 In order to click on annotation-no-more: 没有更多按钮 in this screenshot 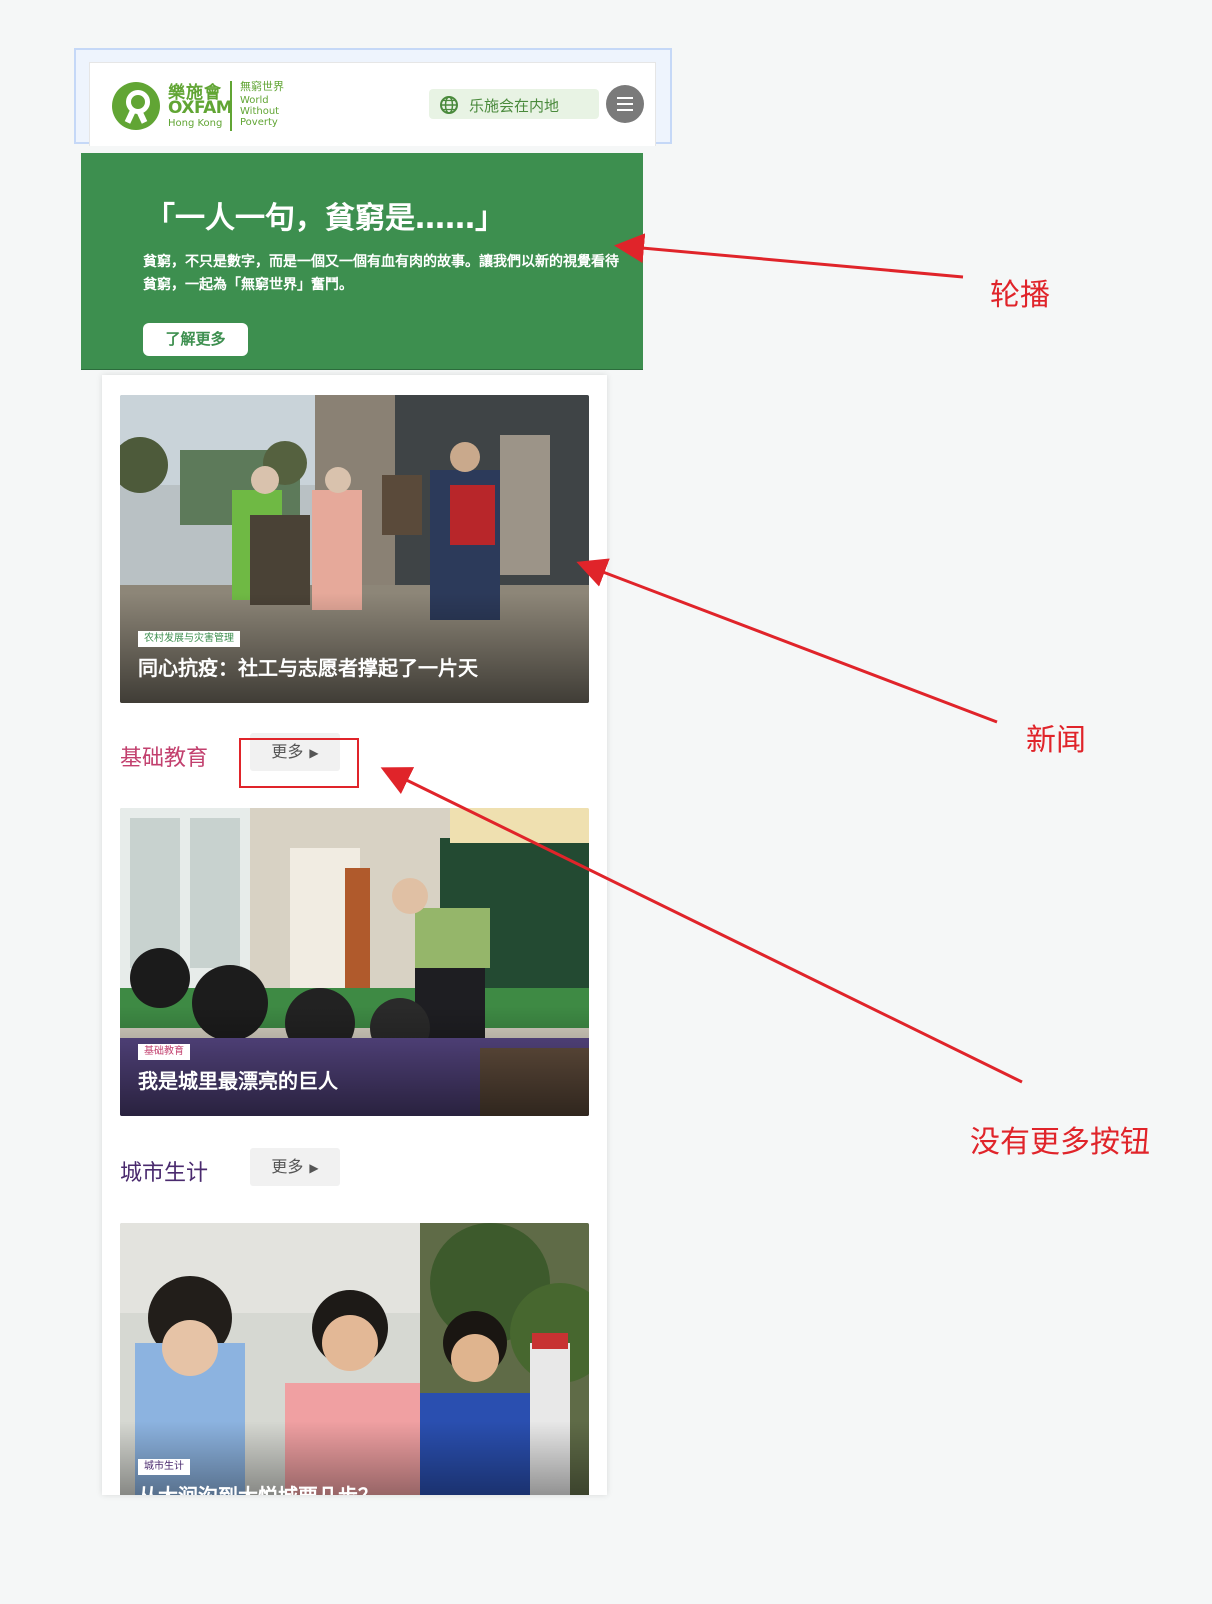, I will do `click(1060, 1142)`.